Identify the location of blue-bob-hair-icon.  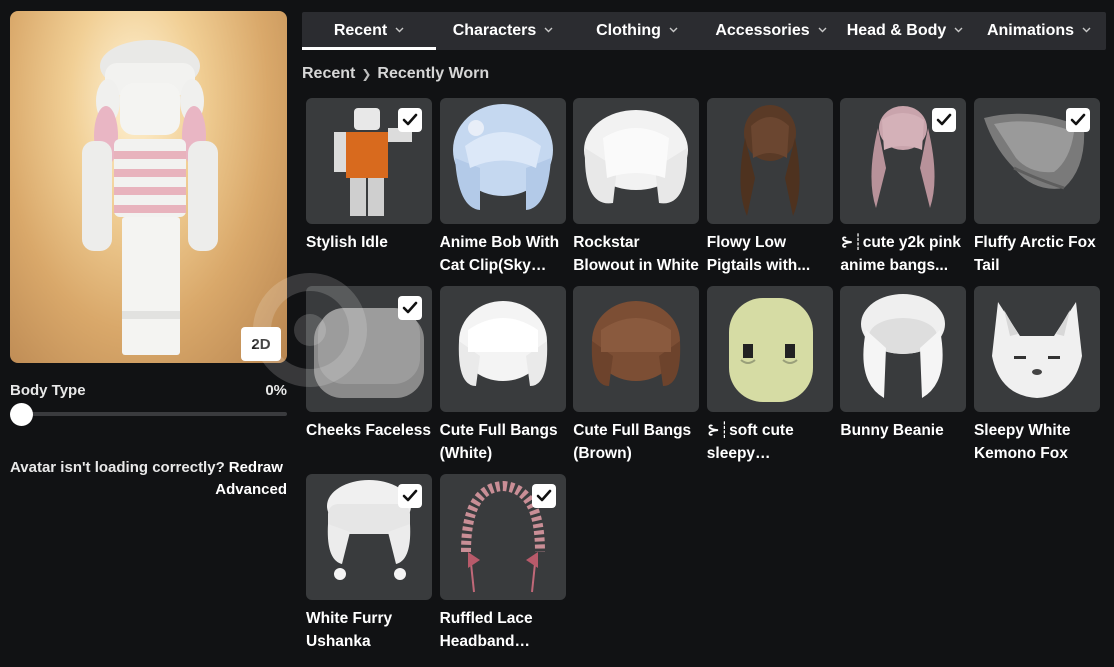
(502, 157).